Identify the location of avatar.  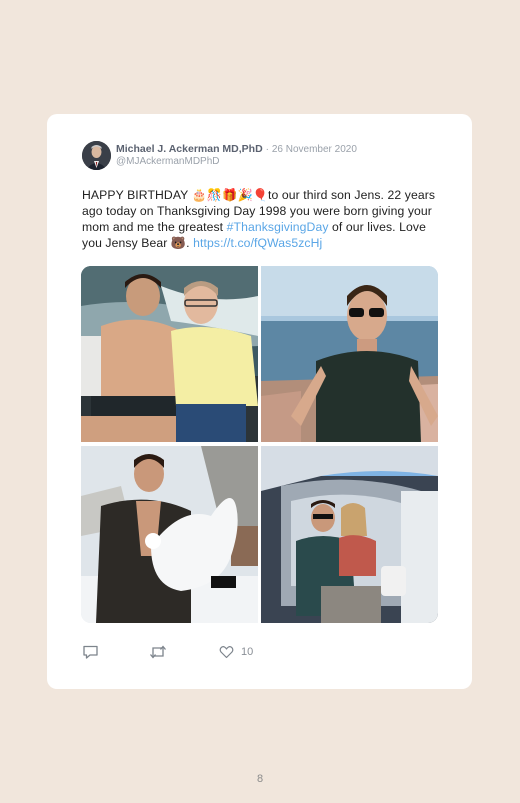
(96, 155).